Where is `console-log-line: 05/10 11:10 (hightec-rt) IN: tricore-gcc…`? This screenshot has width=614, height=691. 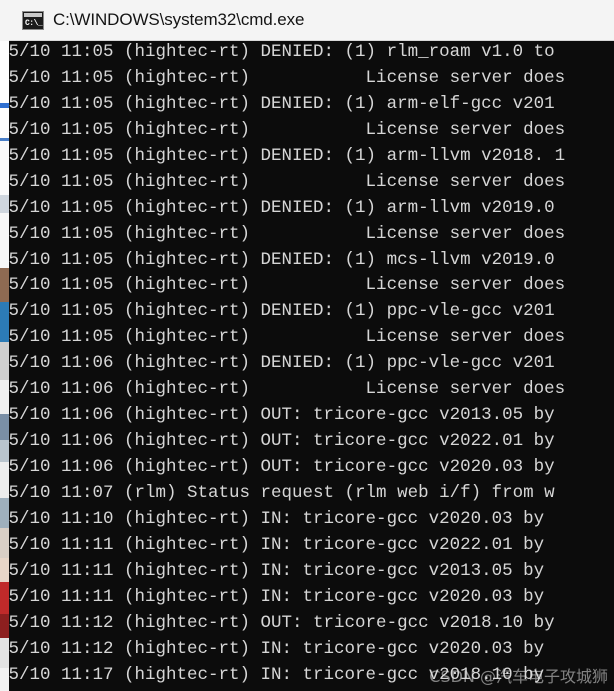
console-log-line: 05/10 11:10 (hightec-rt) IN: tricore-gcc… is located at coordinates (277, 518).